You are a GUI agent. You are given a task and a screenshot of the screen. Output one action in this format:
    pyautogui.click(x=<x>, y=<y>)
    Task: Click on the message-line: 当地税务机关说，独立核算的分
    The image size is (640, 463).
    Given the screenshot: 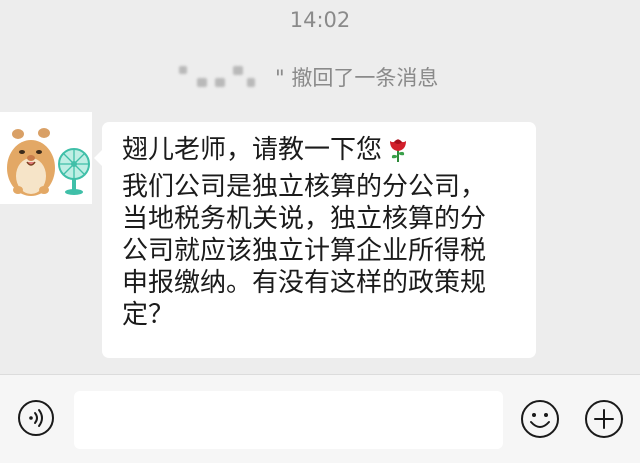 What is the action you would take?
    pyautogui.click(x=304, y=219)
    